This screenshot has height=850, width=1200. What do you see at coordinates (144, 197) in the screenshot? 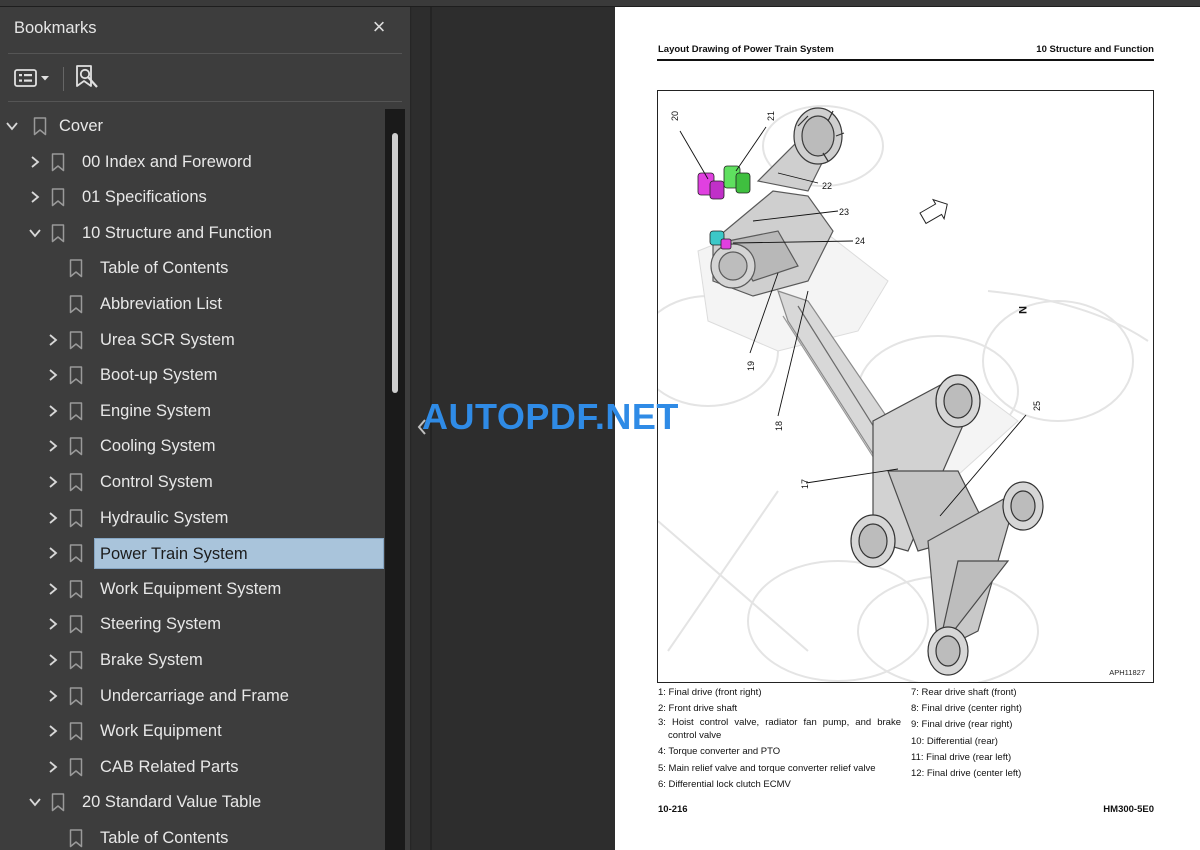
I see `bookmark-label: 01 Specifications` at bounding box center [144, 197].